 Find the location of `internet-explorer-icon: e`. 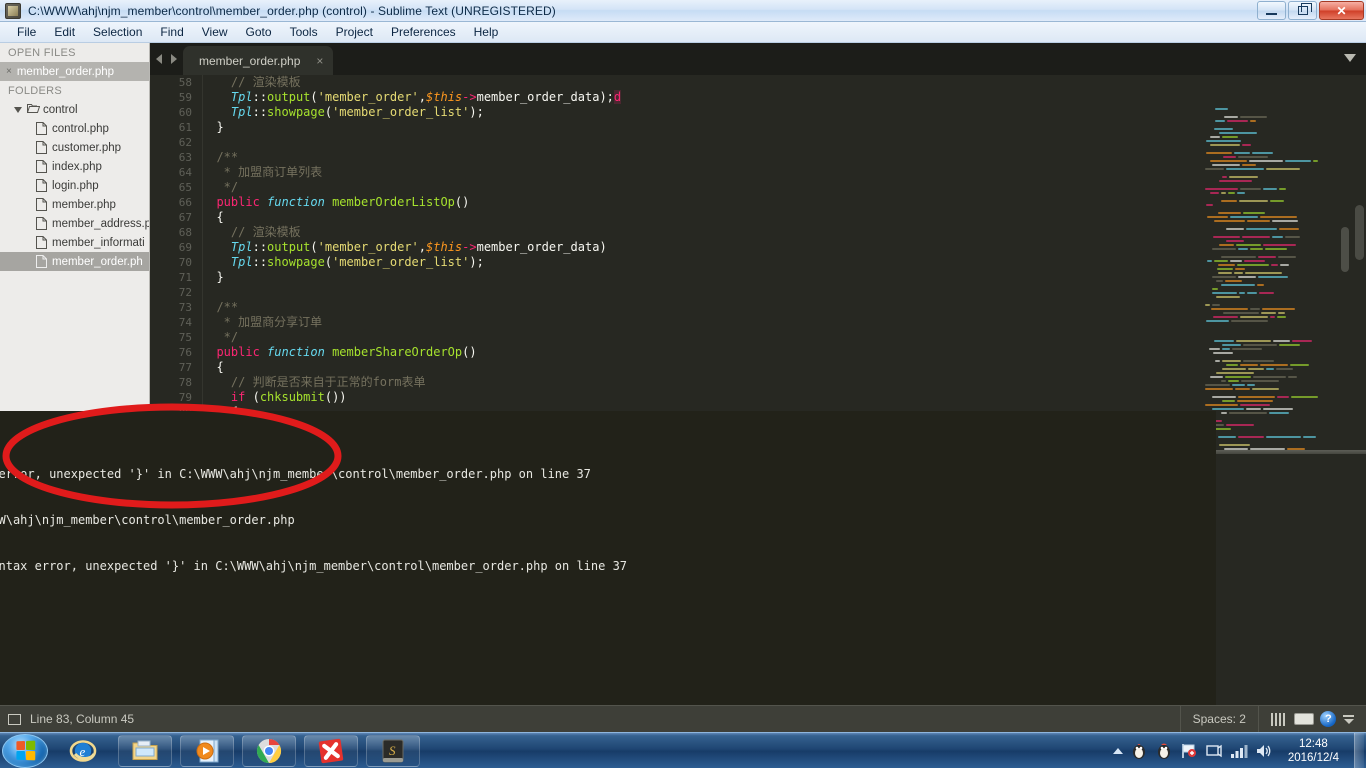

internet-explorer-icon: e is located at coordinates (83, 751).